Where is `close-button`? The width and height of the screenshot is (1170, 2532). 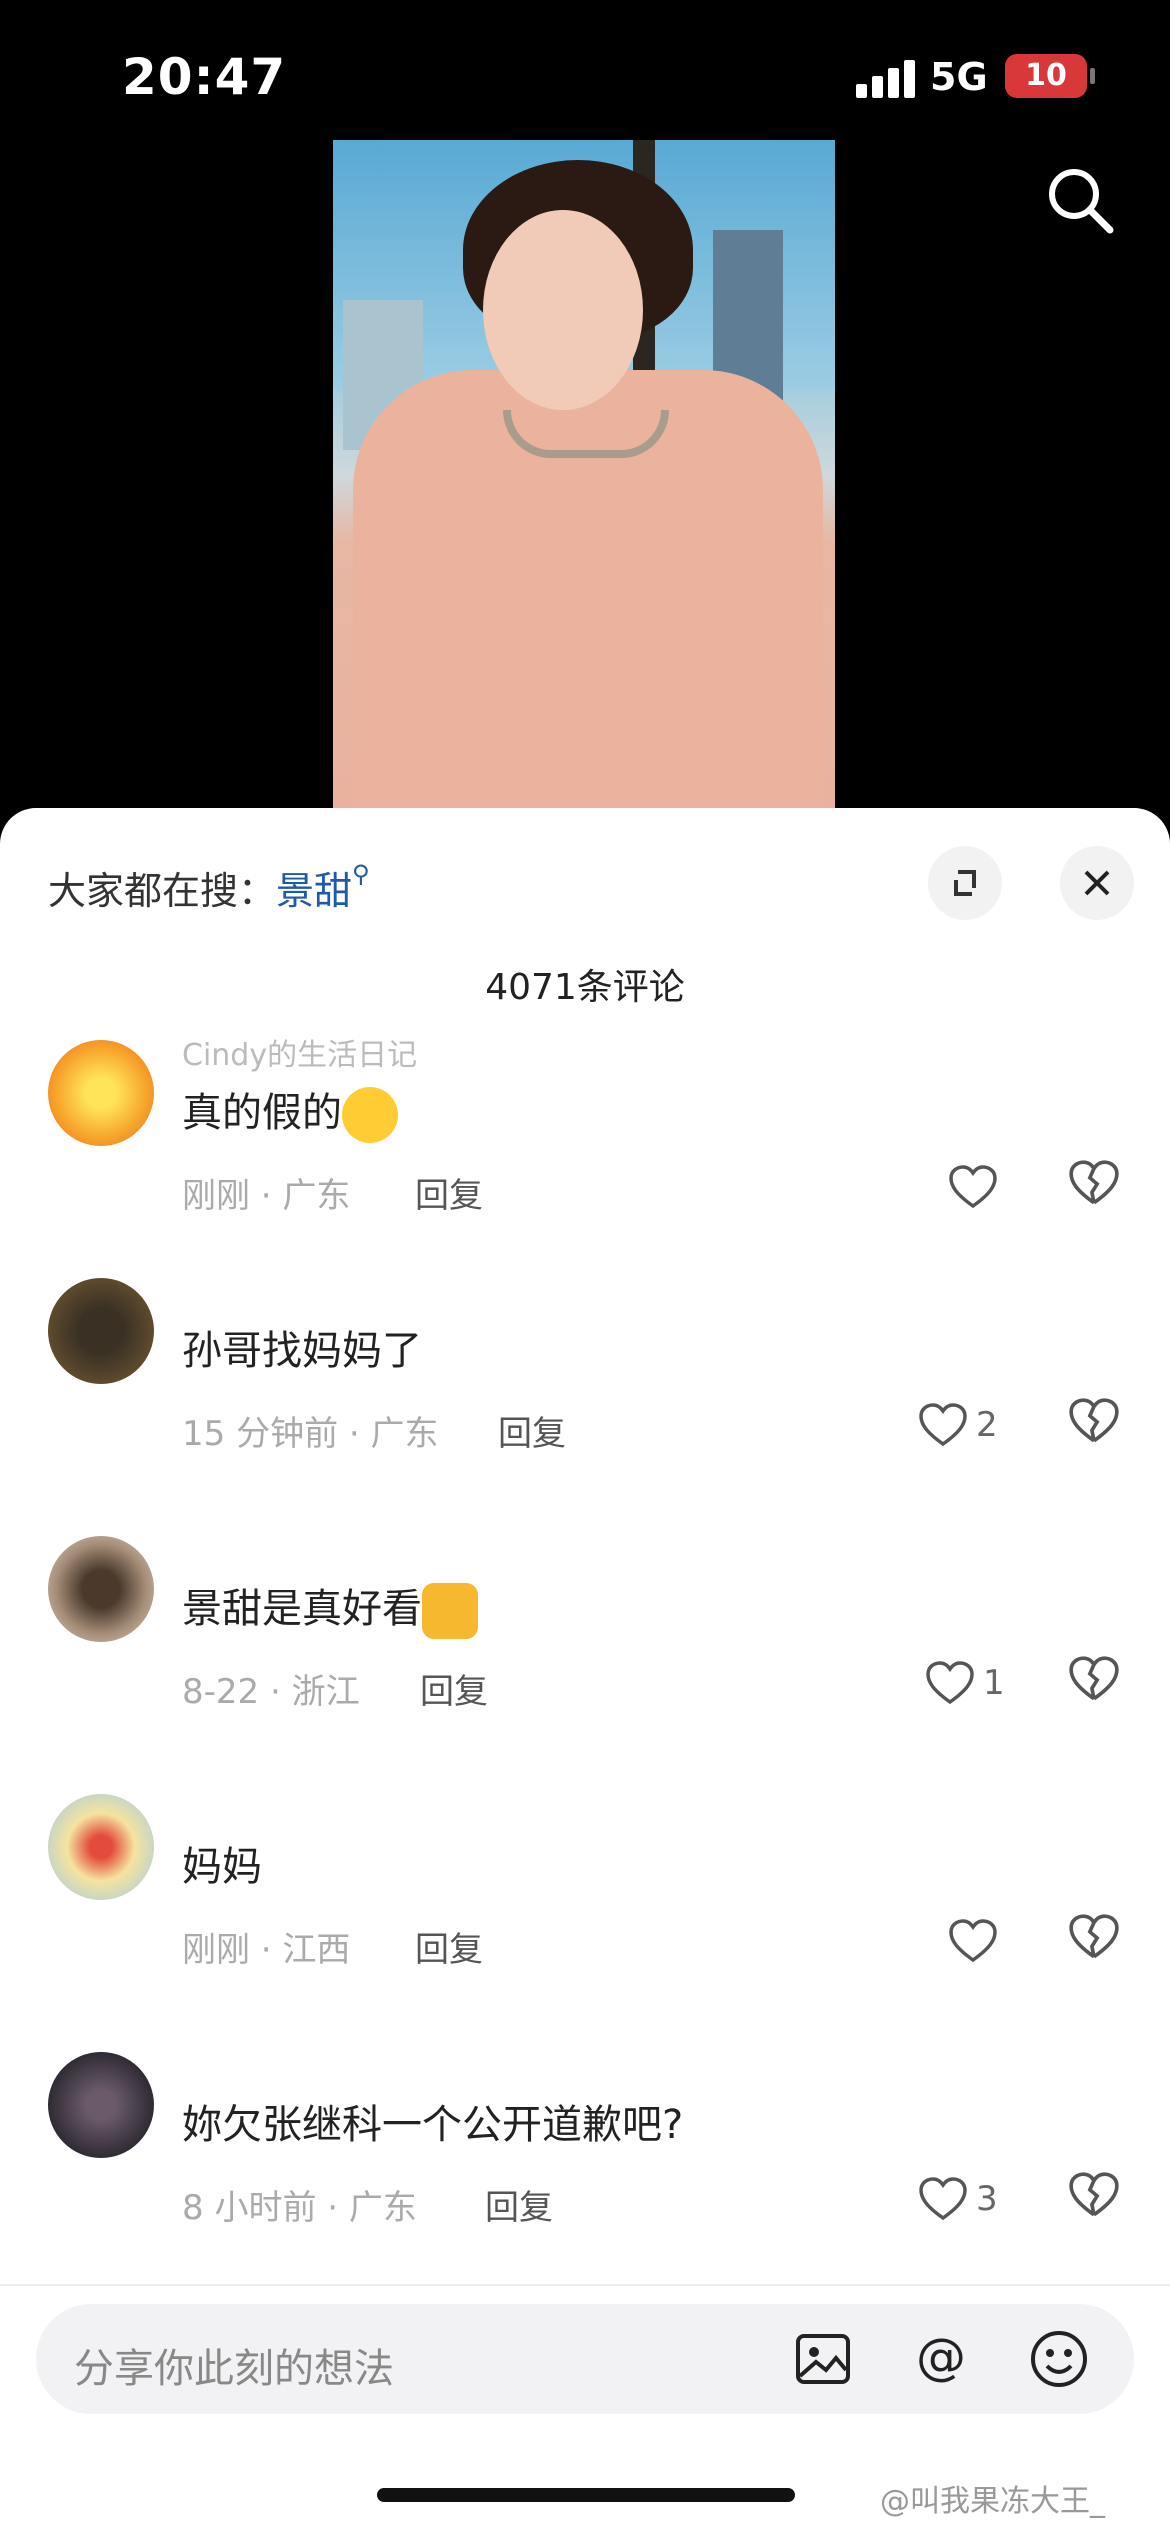
close-button is located at coordinates (1097, 883).